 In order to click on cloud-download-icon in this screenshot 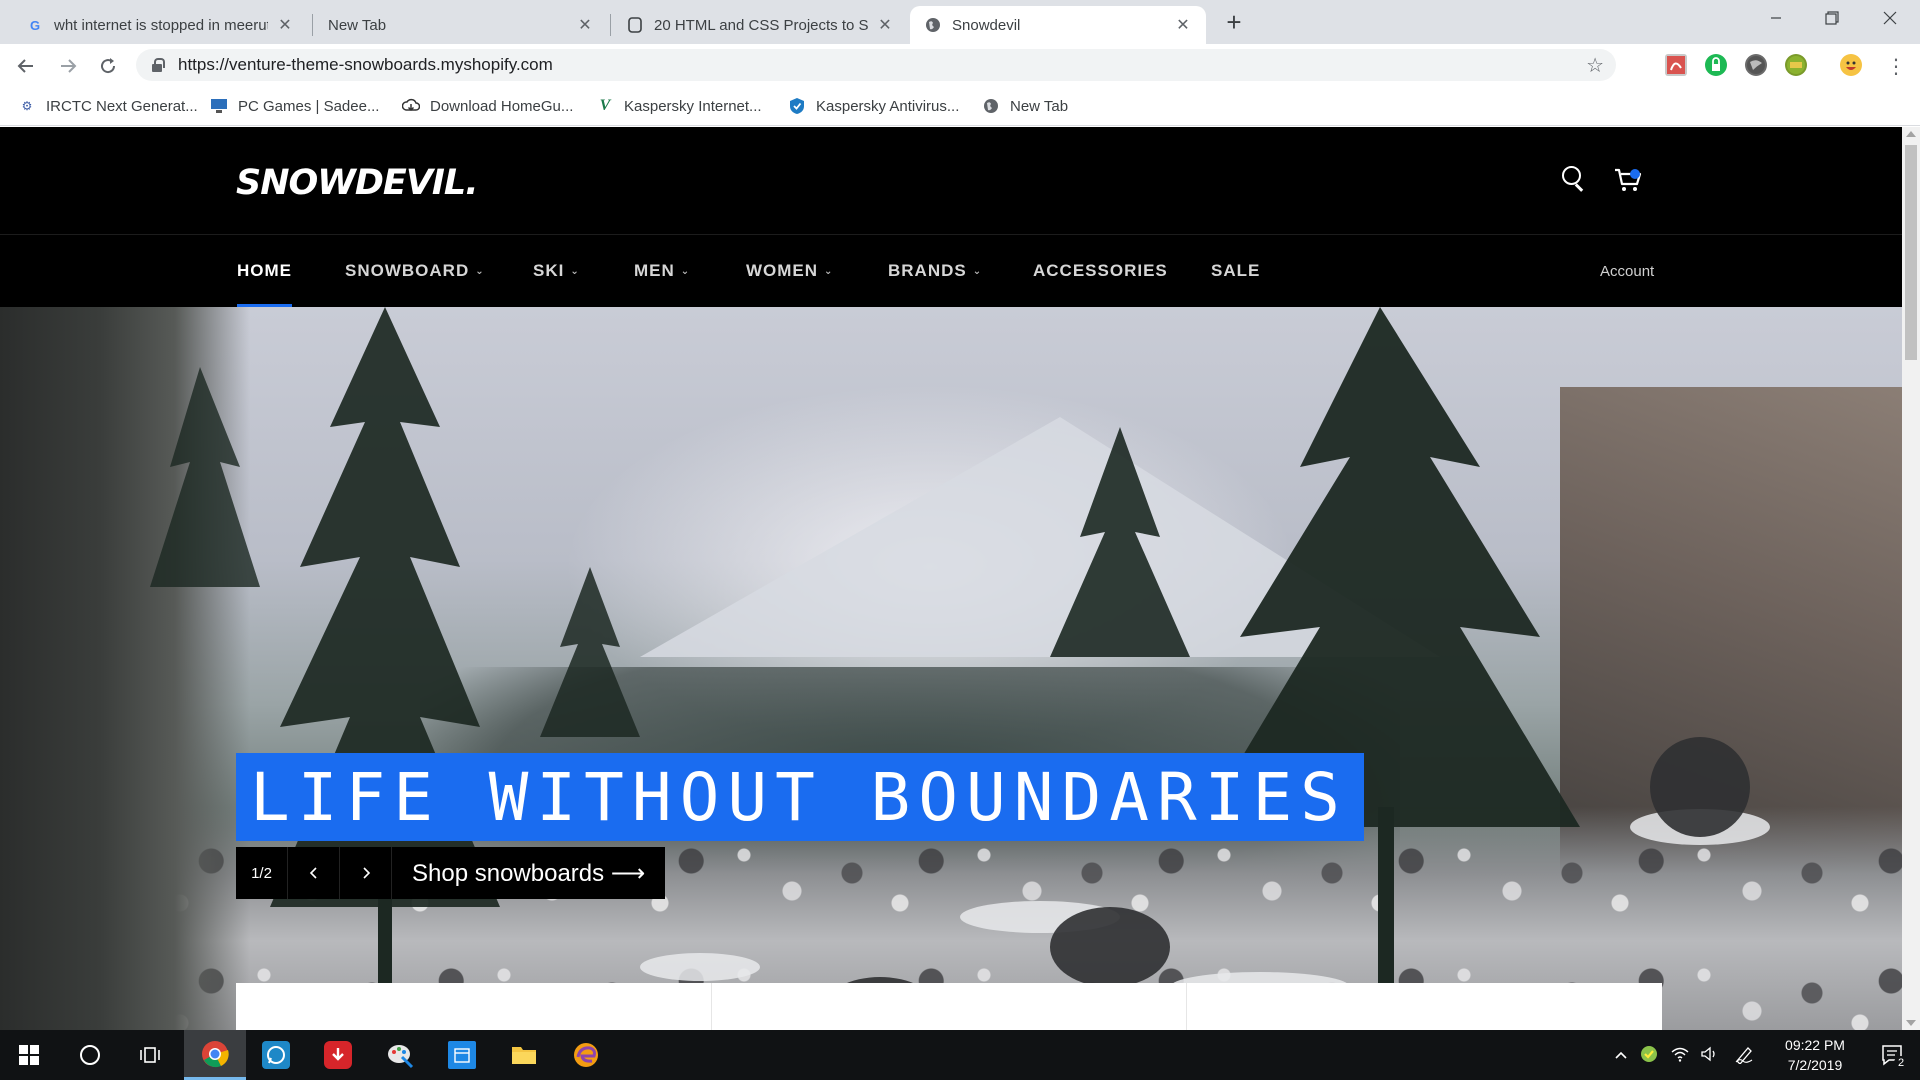, I will do `click(411, 106)`.